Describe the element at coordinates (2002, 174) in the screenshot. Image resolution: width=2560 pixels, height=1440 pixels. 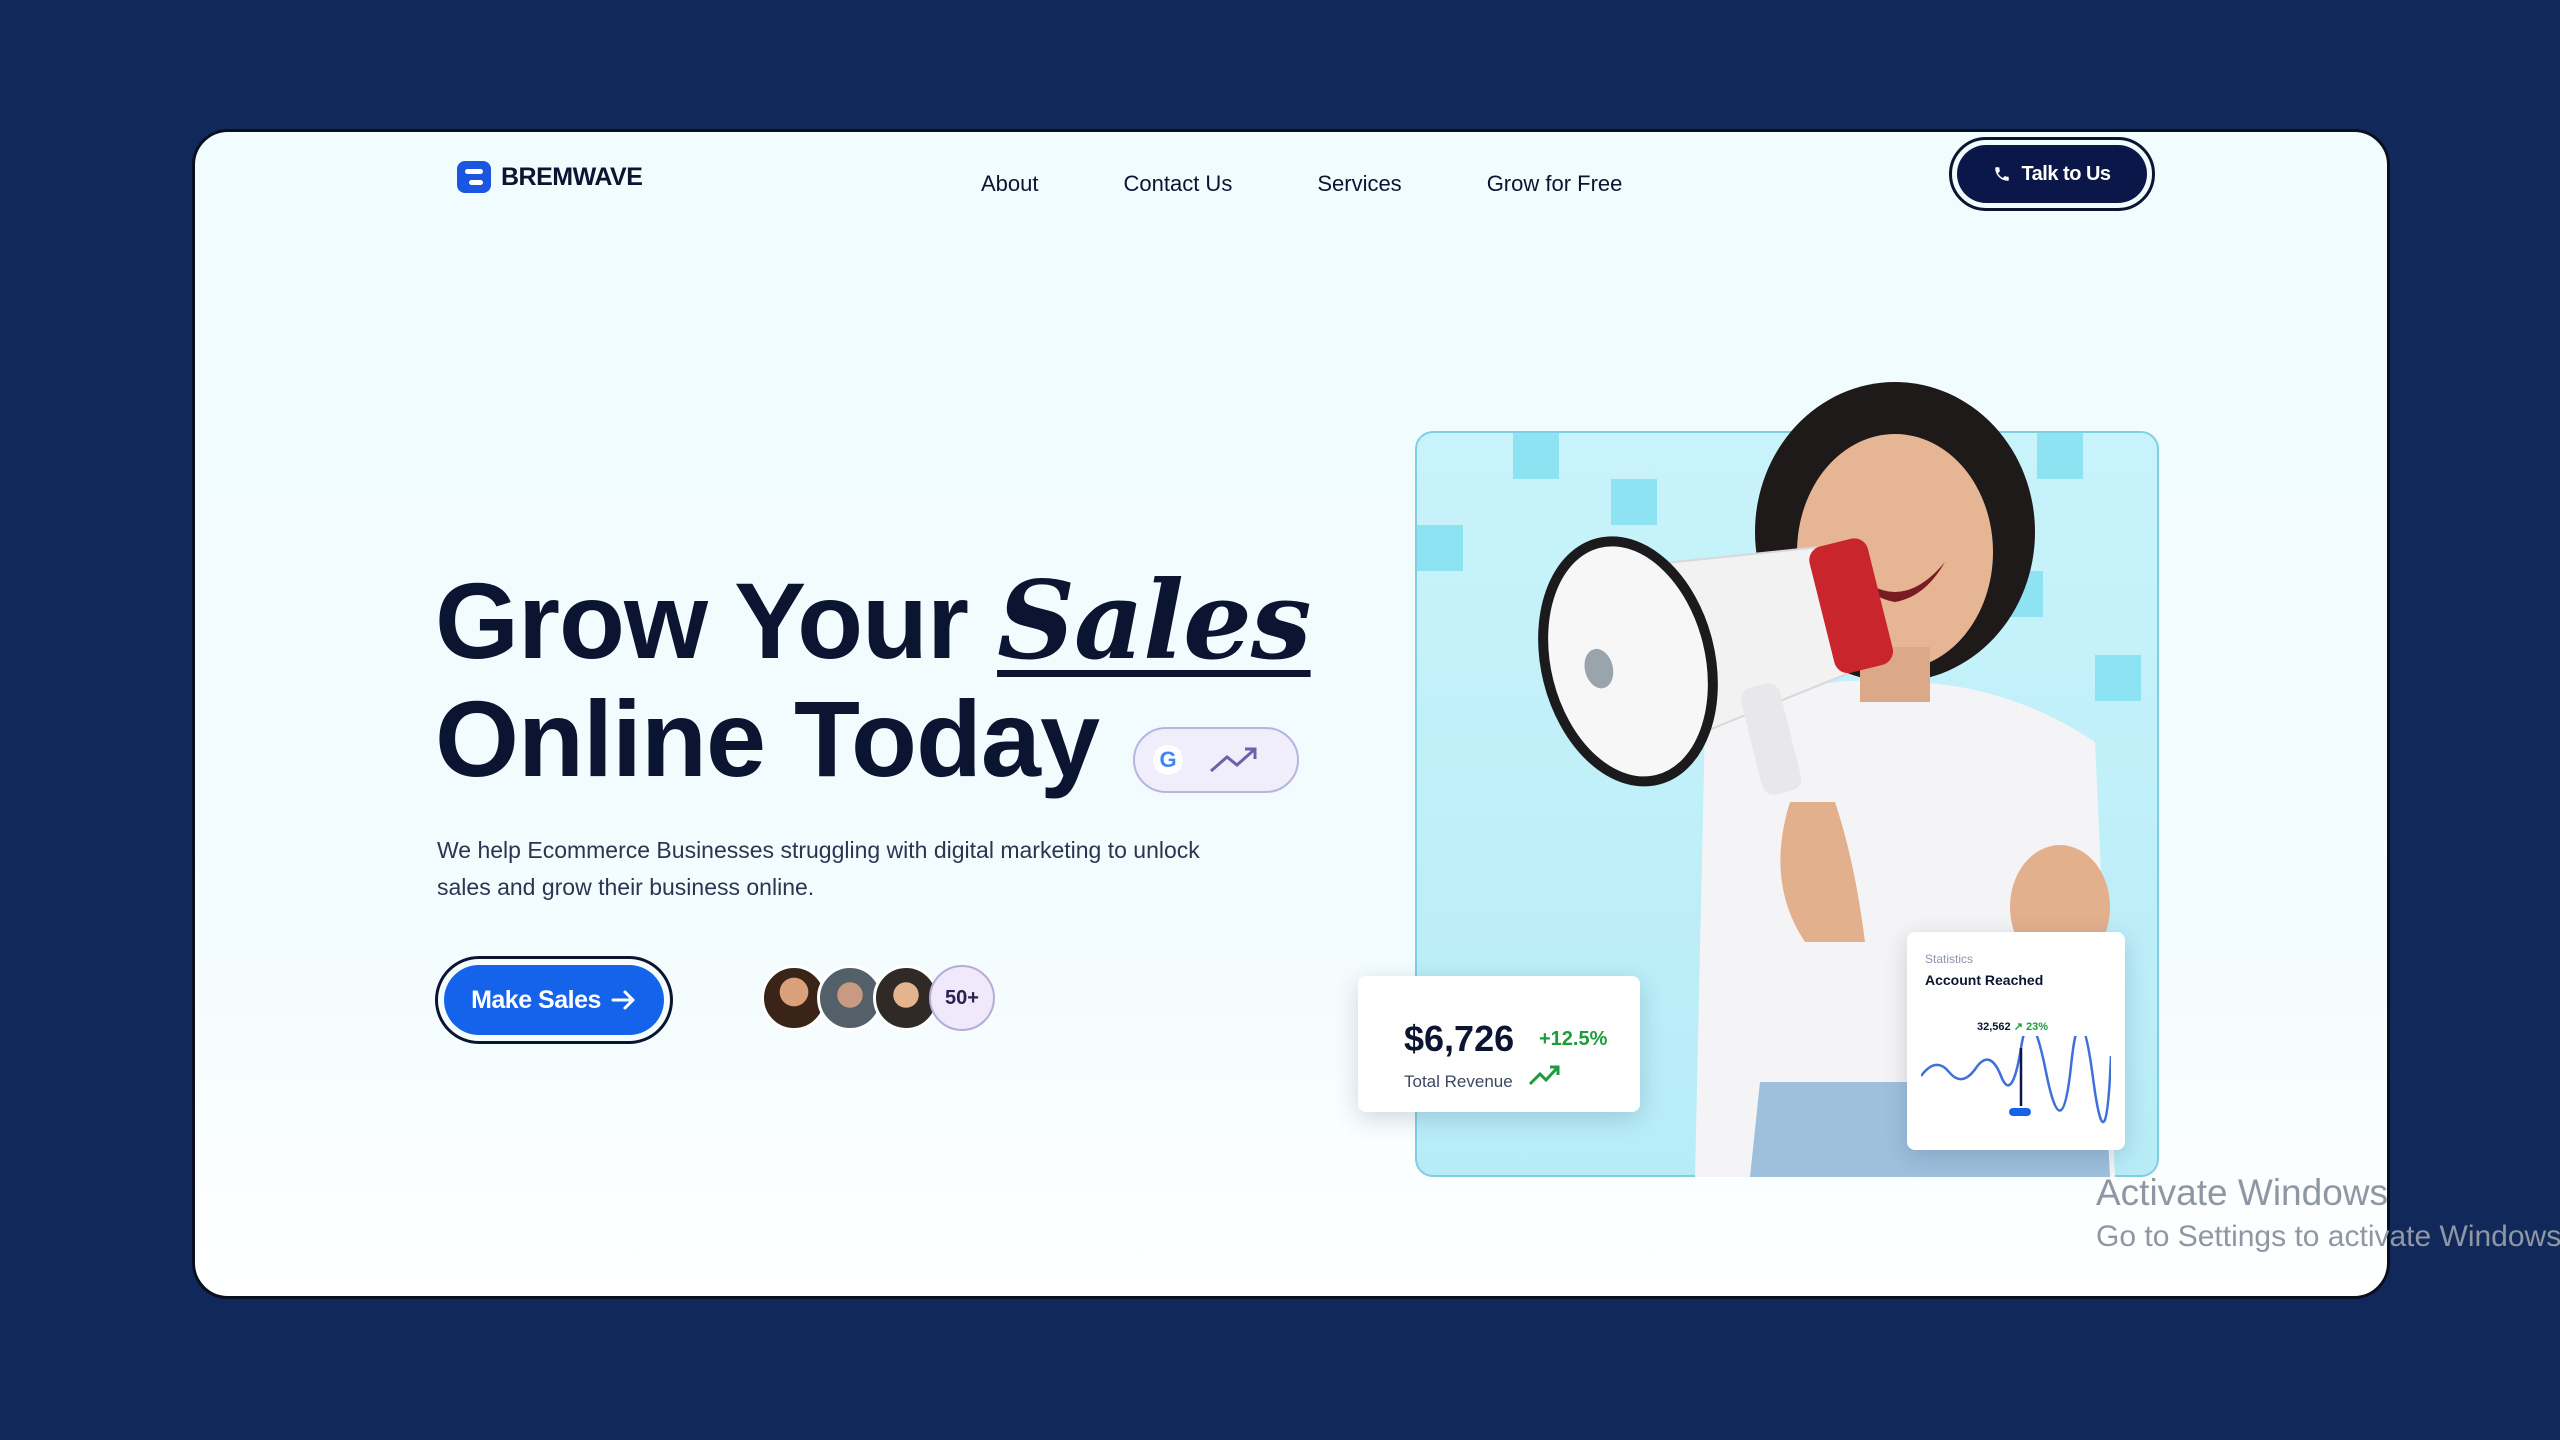
I see `phone-icon` at that location.